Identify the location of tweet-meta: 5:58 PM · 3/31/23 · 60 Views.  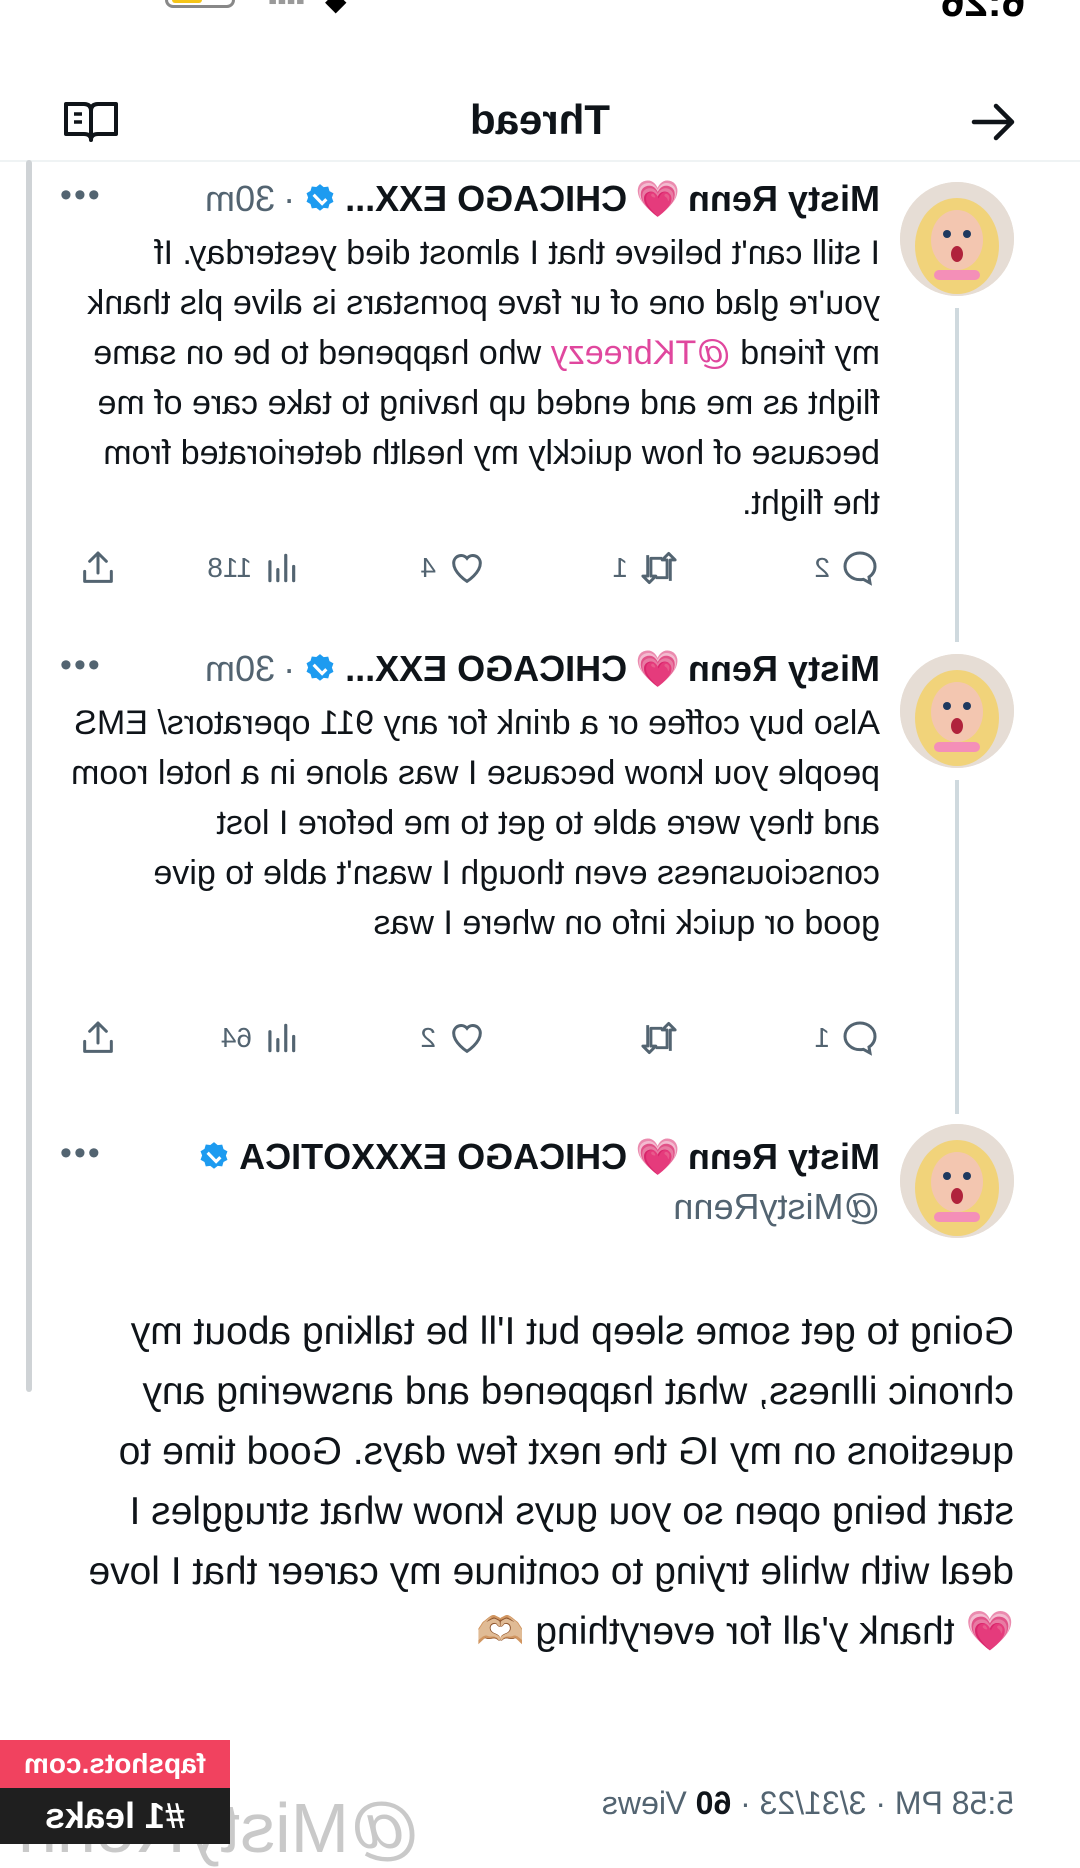
(807, 1803).